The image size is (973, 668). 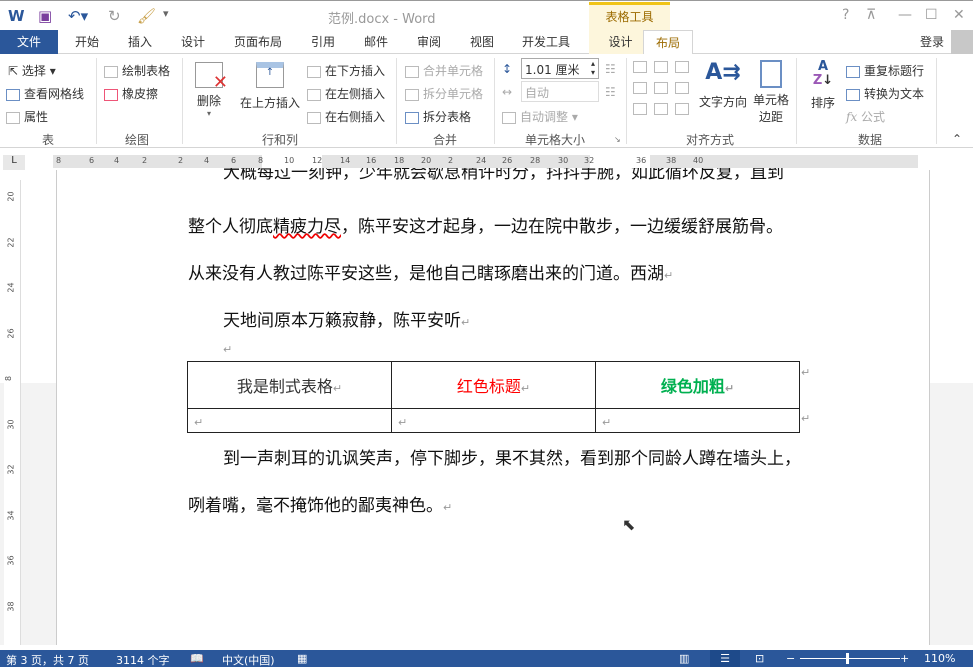 What do you see at coordinates (697, 385) in the screenshot?
I see `table-cell: 绿色加粗↵` at bounding box center [697, 385].